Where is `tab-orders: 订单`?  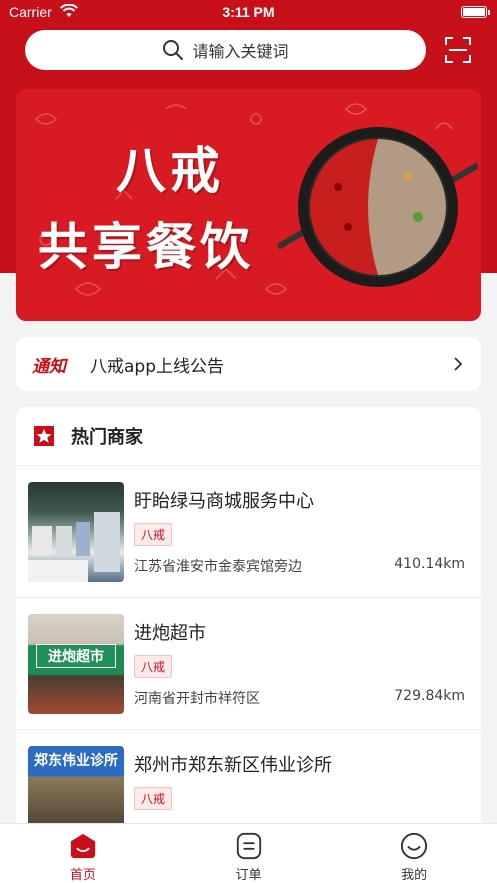
tab-orders: 订单 is located at coordinates (249, 853).